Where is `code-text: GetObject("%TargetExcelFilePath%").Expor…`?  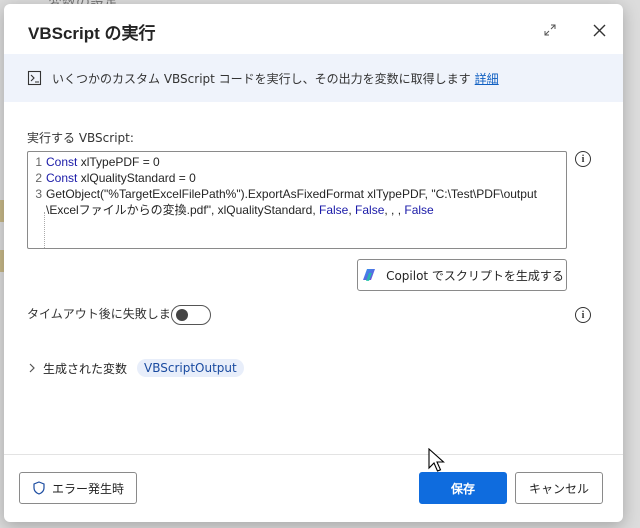
code-text: GetObject("%TargetExcelFilePath%").Expor… is located at coordinates (291, 194).